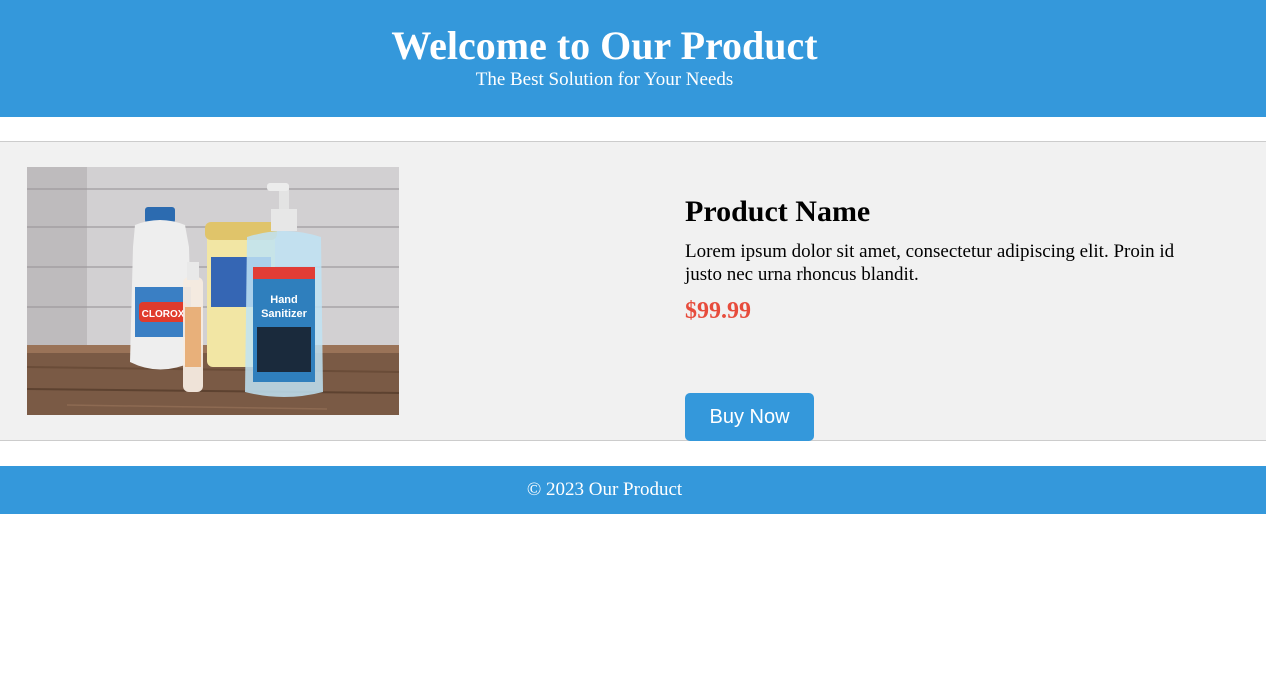 This screenshot has width=1266, height=676. What do you see at coordinates (718, 311) in the screenshot?
I see `product-price: $99.99` at bounding box center [718, 311].